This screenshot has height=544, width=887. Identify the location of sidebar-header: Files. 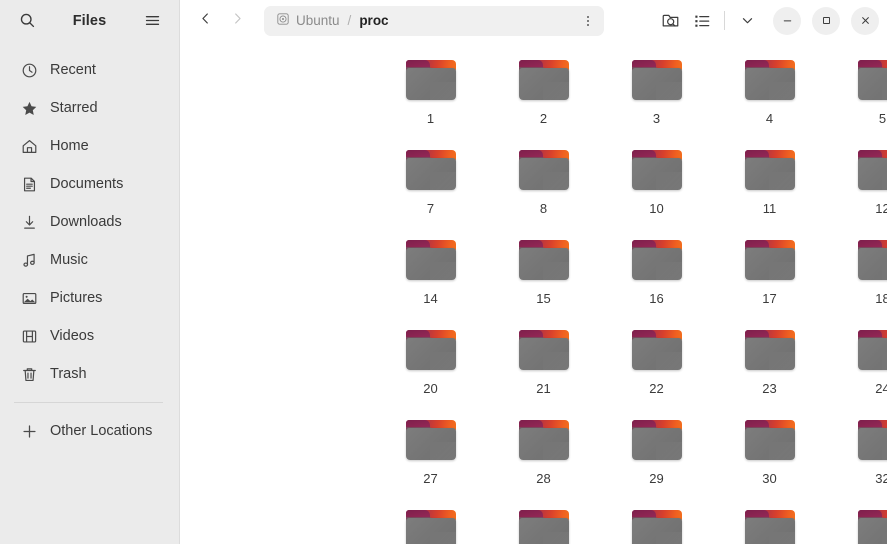
(89, 20).